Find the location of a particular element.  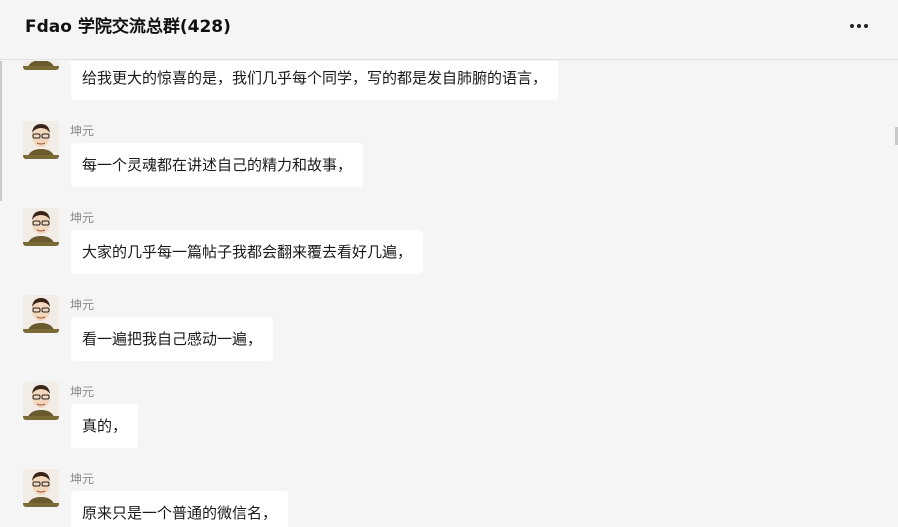

chat-header: Fdao 学院交流总群(428) is located at coordinates (449, 30).